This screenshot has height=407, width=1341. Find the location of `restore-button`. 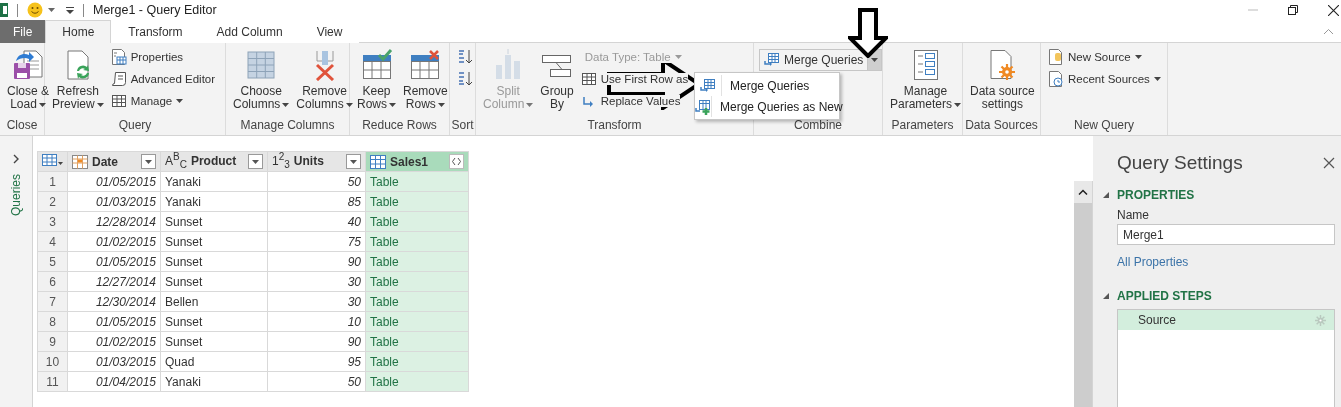

restore-button is located at coordinates (1293, 10).